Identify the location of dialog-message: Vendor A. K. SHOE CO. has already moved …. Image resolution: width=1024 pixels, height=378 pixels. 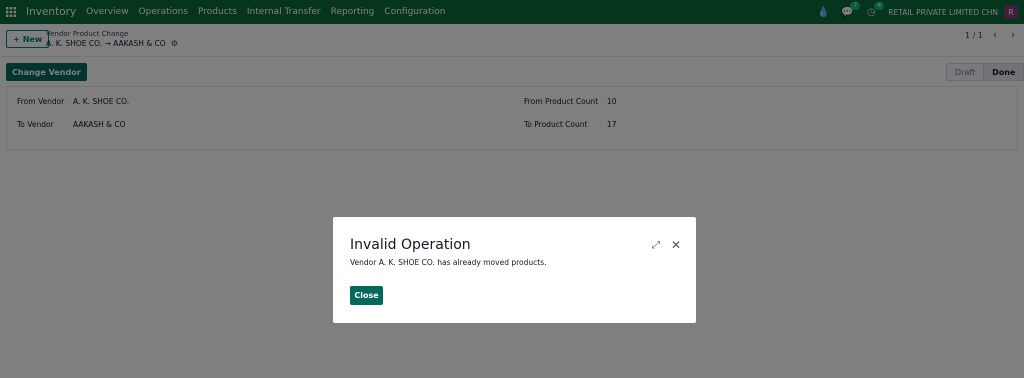
(448, 262).